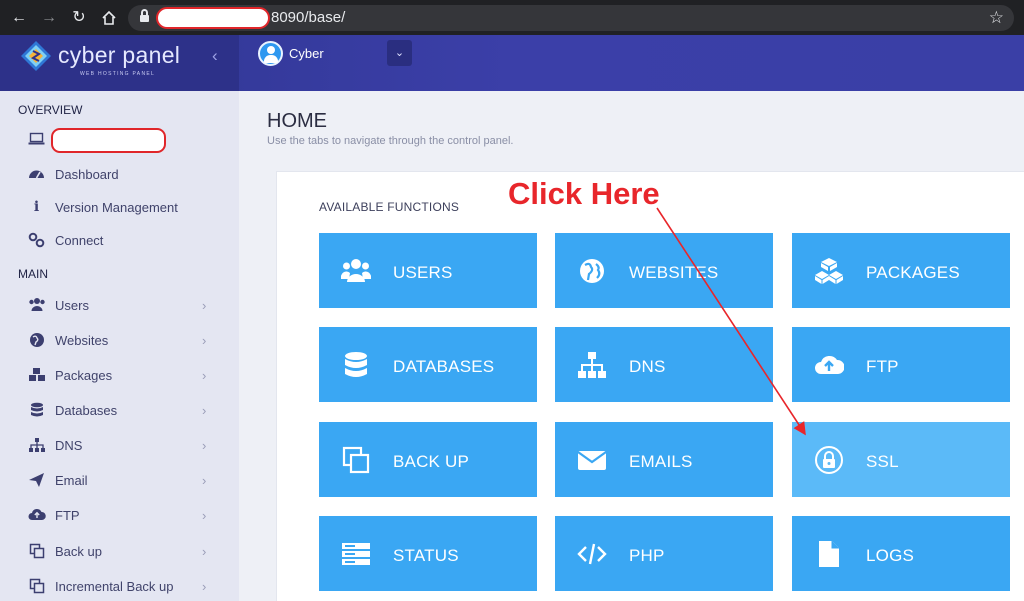 The image size is (1024, 601). I want to click on databases-tile: DATABASES, so click(428, 364).